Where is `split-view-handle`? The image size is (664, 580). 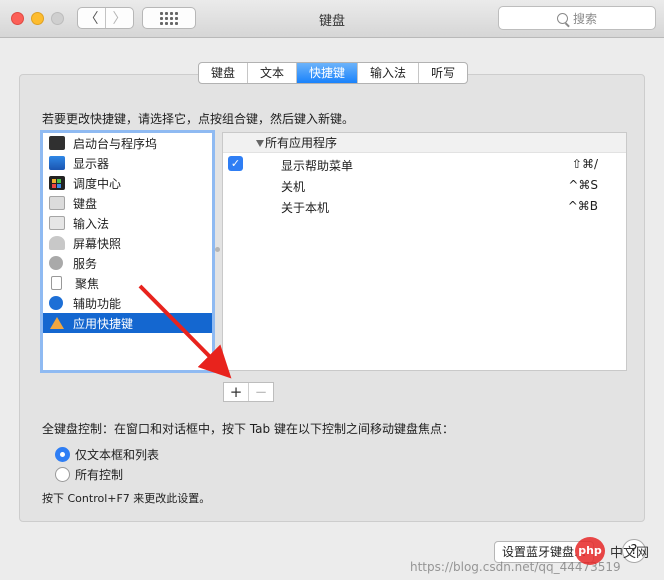
split-view-handle is located at coordinates (217, 249).